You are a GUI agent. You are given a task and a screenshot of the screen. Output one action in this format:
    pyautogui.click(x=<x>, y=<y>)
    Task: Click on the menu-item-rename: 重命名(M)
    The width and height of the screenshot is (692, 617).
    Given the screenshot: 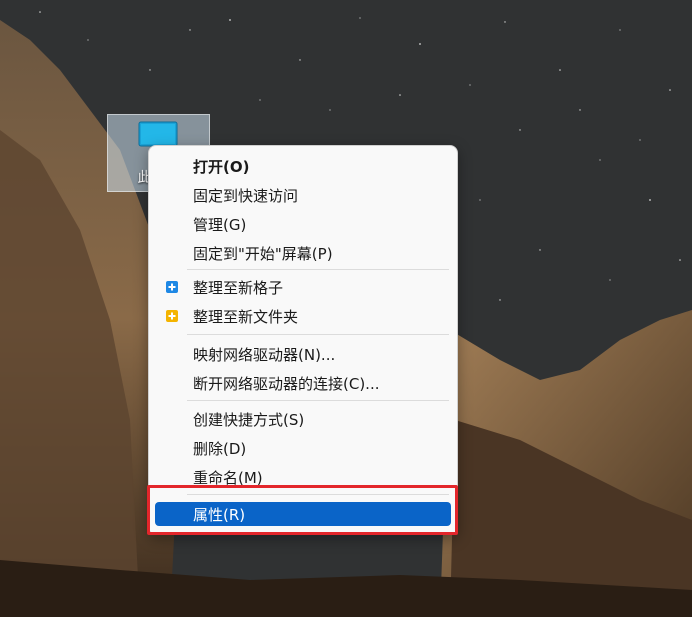 What is the action you would take?
    pyautogui.click(x=303, y=477)
    